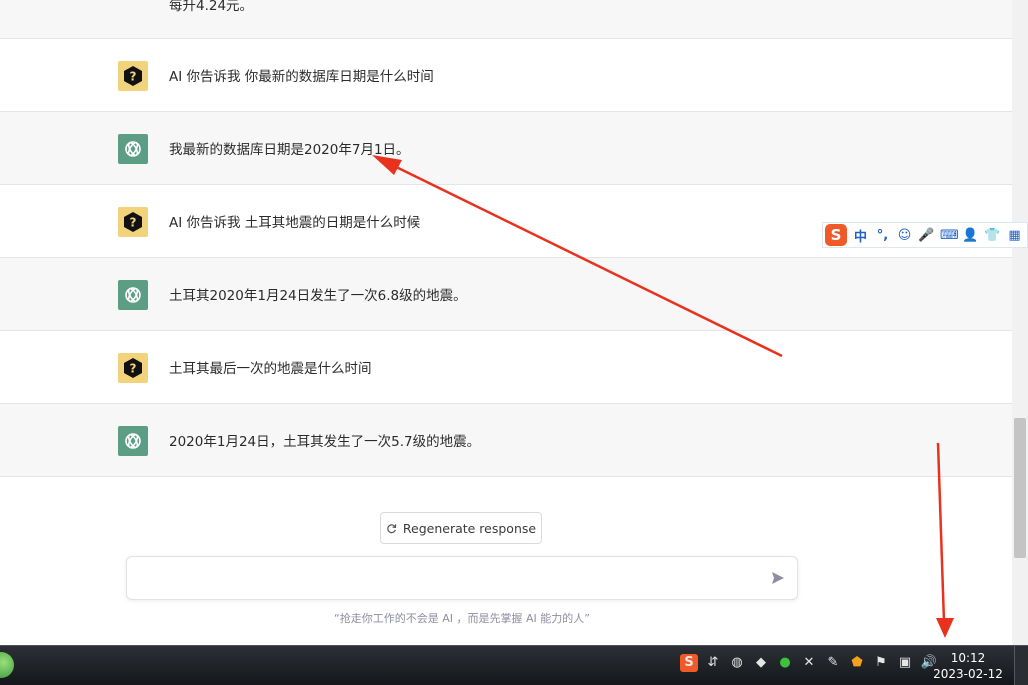 The width and height of the screenshot is (1028, 685). I want to click on network-globe-icon: ◍, so click(737, 663).